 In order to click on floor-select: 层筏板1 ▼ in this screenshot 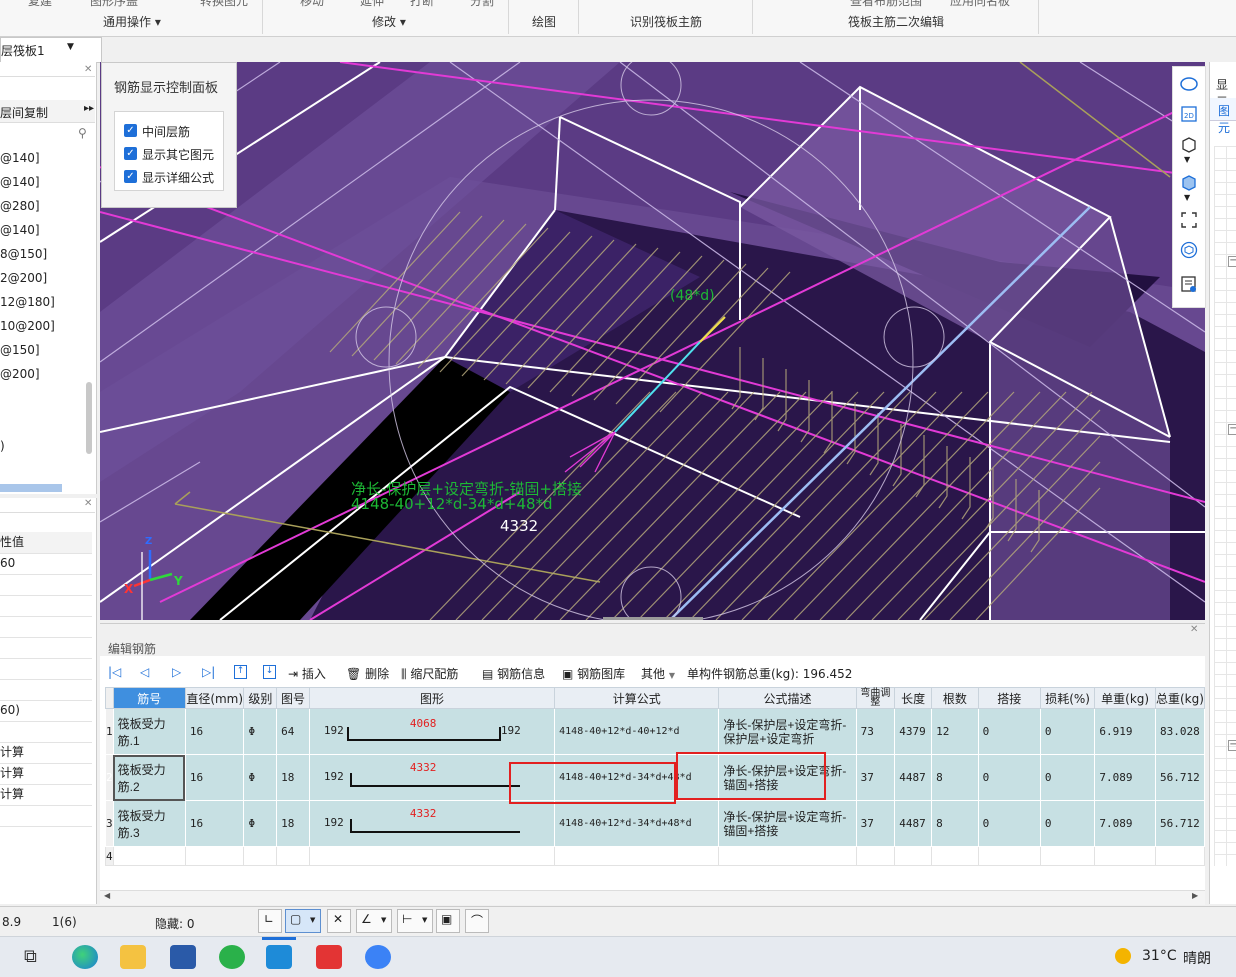, I will do `click(51, 50)`.